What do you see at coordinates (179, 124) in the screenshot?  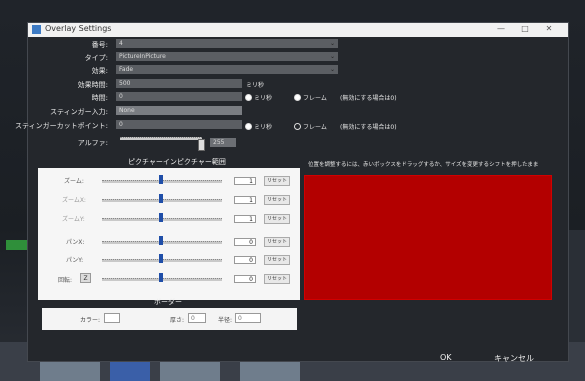 I see `stinger-cut-input: 0` at bounding box center [179, 124].